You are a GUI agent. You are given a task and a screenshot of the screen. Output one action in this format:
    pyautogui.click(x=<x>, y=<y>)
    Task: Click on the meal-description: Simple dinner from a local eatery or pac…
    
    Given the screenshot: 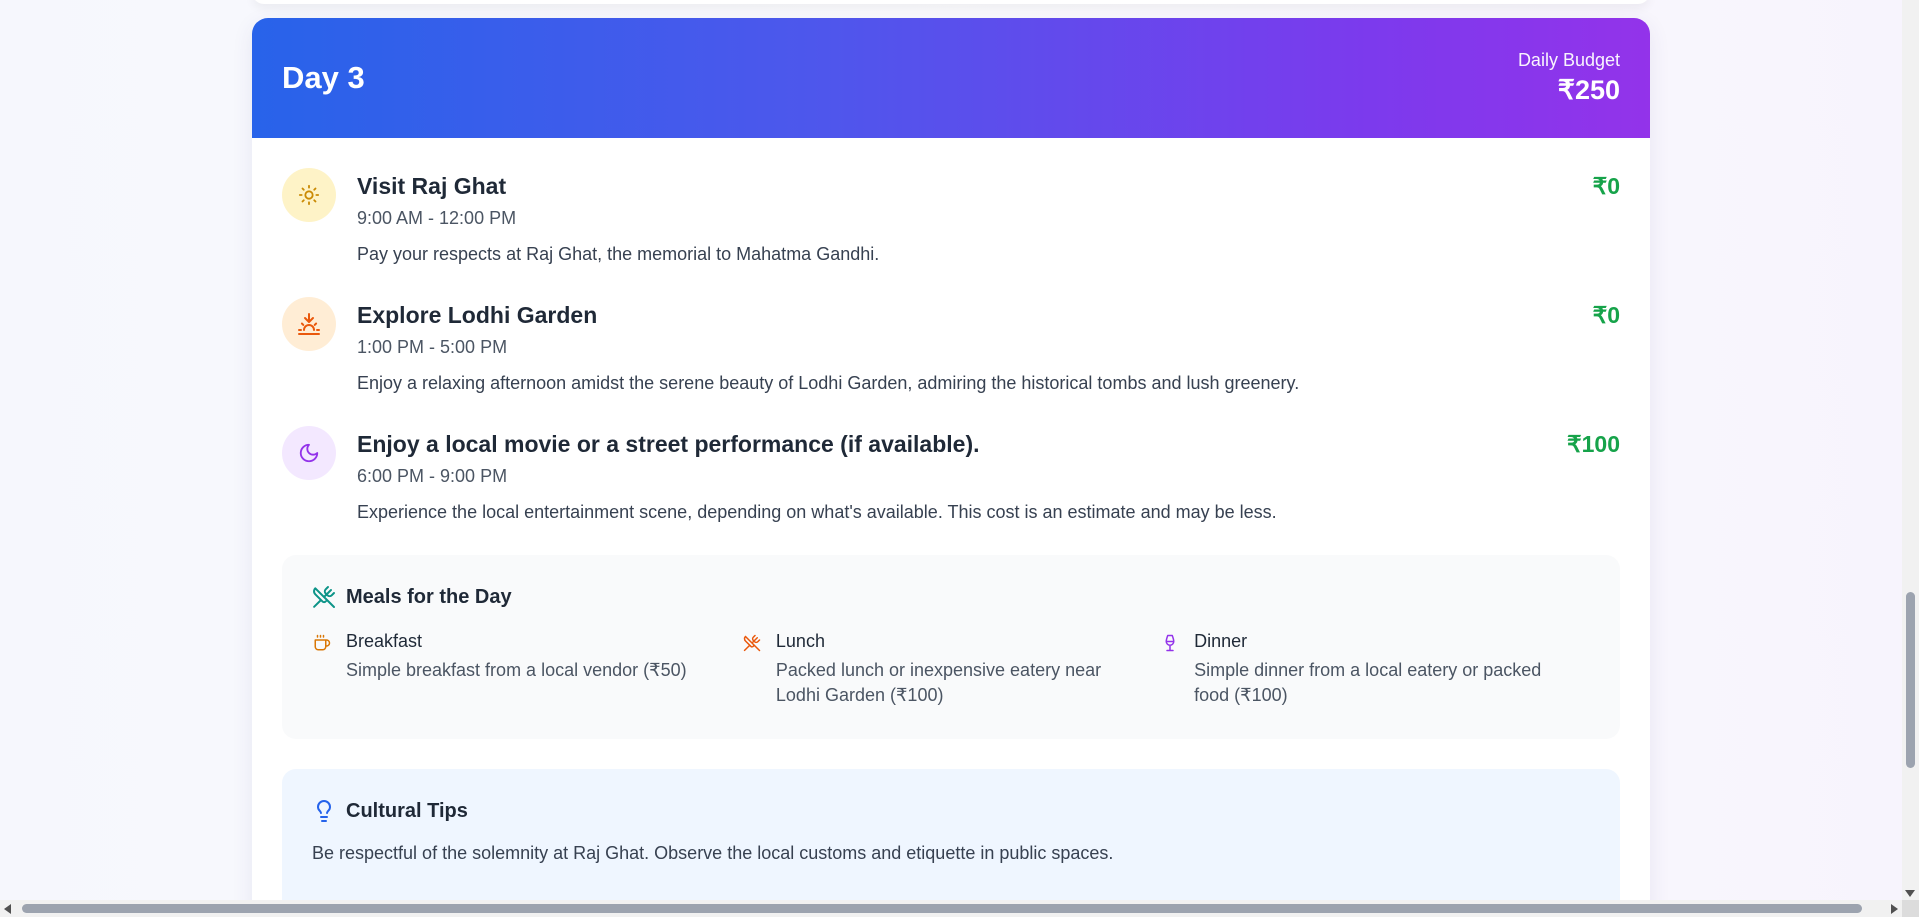 What is the action you would take?
    pyautogui.click(x=1368, y=682)
    